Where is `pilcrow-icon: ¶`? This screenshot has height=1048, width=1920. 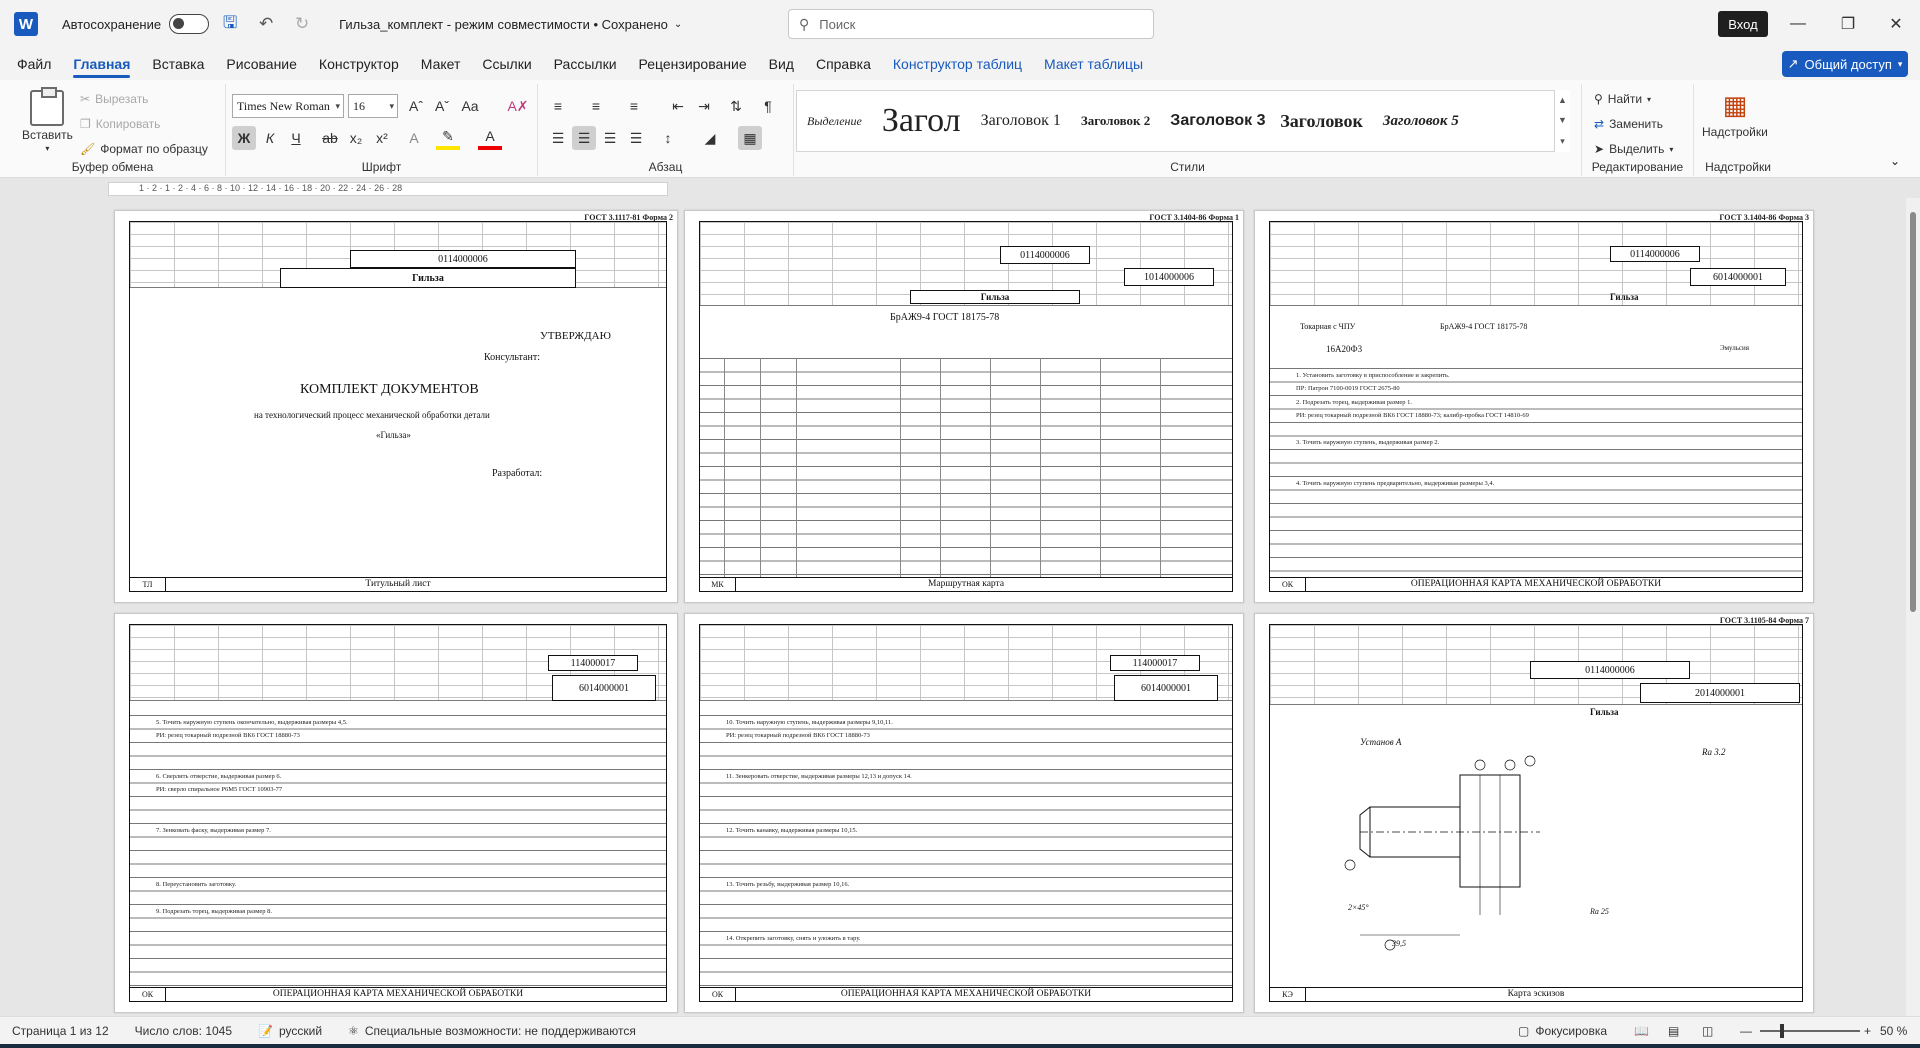 pilcrow-icon: ¶ is located at coordinates (768, 106).